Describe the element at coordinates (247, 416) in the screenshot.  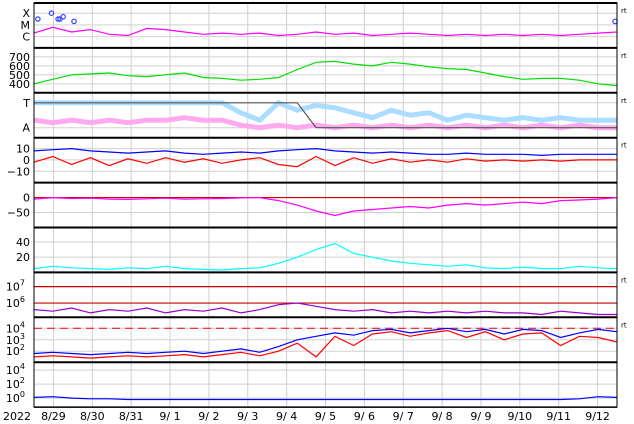
I see `x-tick-label: 9/ 3` at that location.